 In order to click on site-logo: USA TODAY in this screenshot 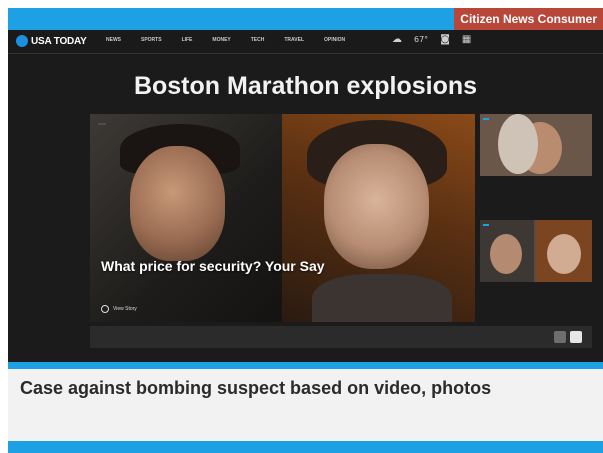, I will do `click(51, 41)`.